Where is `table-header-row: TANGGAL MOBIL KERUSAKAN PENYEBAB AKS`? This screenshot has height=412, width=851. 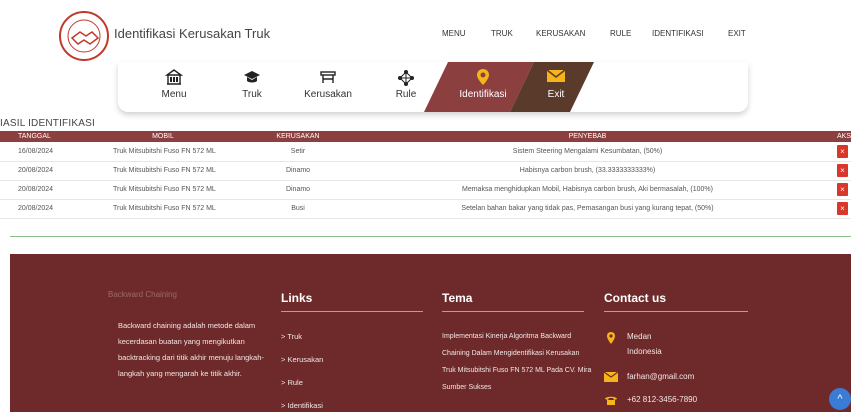 table-header-row: TANGGAL MOBIL KERUSAKAN PENYEBAB AKS is located at coordinates (425, 136).